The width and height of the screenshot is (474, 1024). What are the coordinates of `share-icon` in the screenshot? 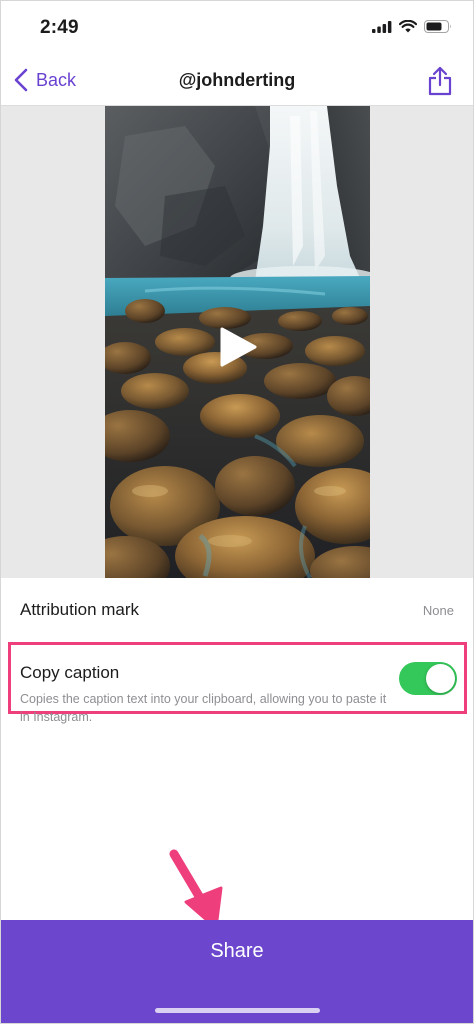 It's located at (440, 81).